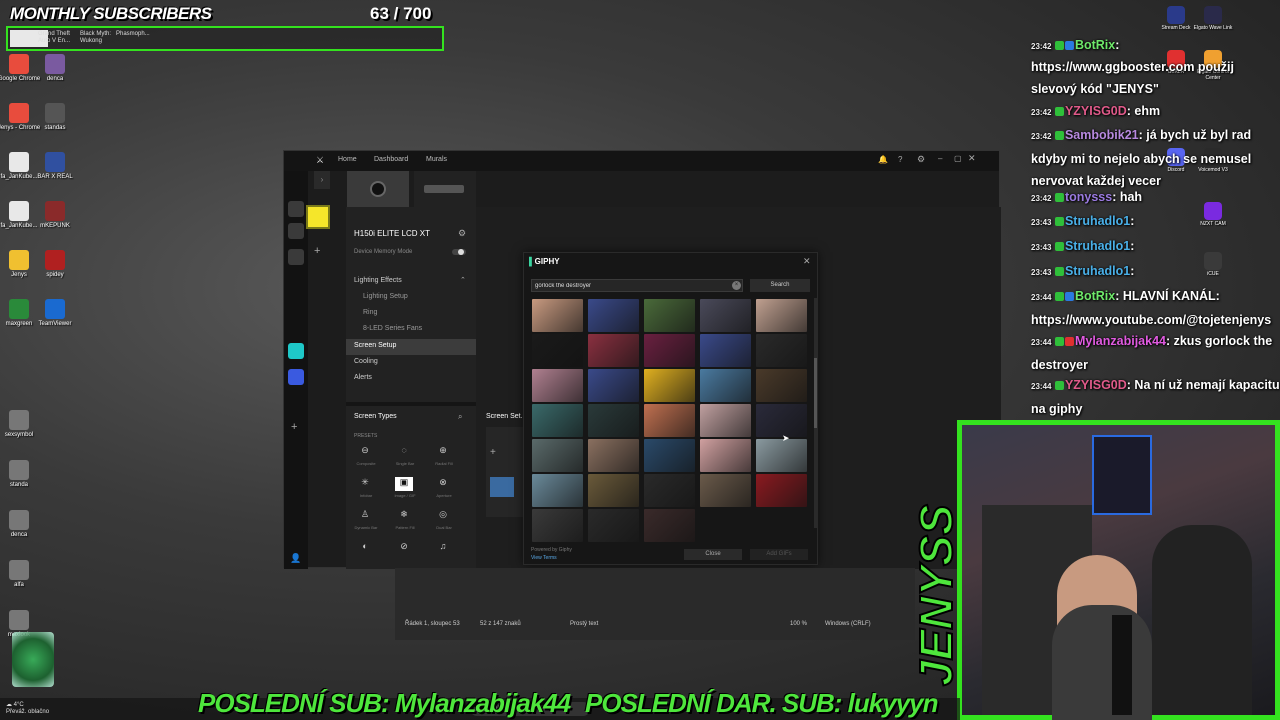 Image resolution: width=1280 pixels, height=720 pixels. Describe the element at coordinates (55, 215) in the screenshot. I see `desktop-icon: mKEPUNK` at that location.